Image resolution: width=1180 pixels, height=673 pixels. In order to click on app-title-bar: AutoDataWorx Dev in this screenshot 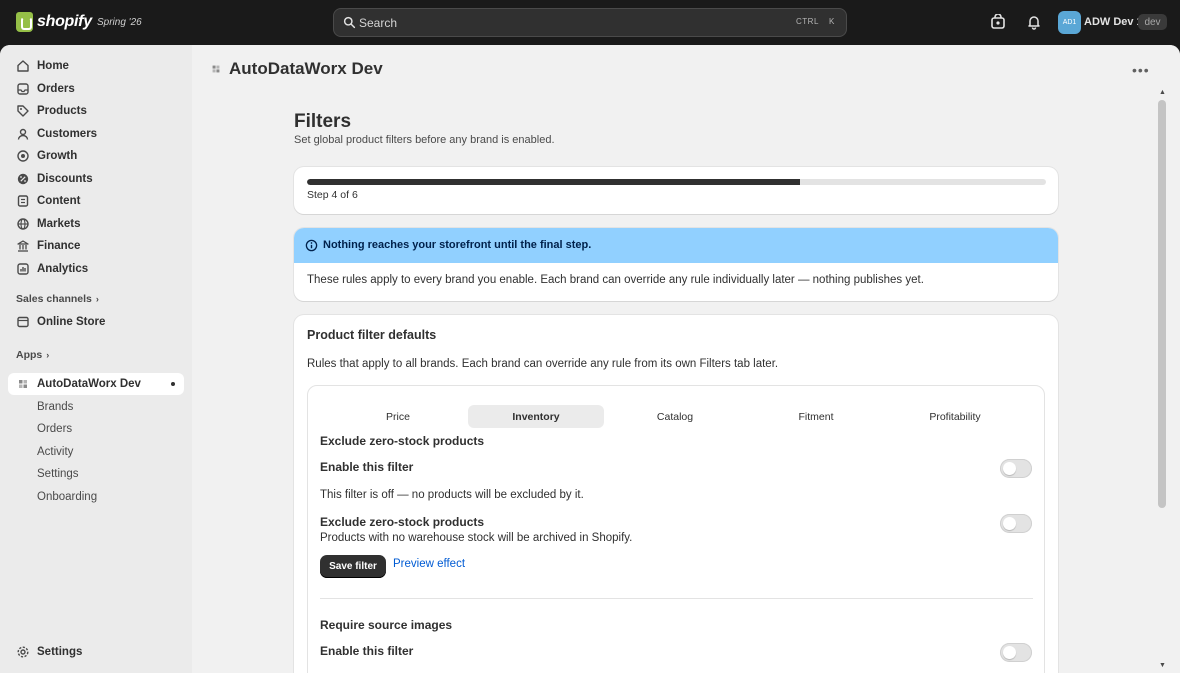, I will do `click(296, 69)`.